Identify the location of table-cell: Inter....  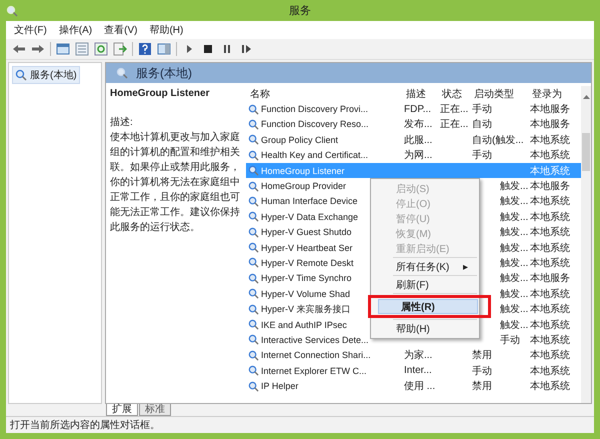
(418, 370).